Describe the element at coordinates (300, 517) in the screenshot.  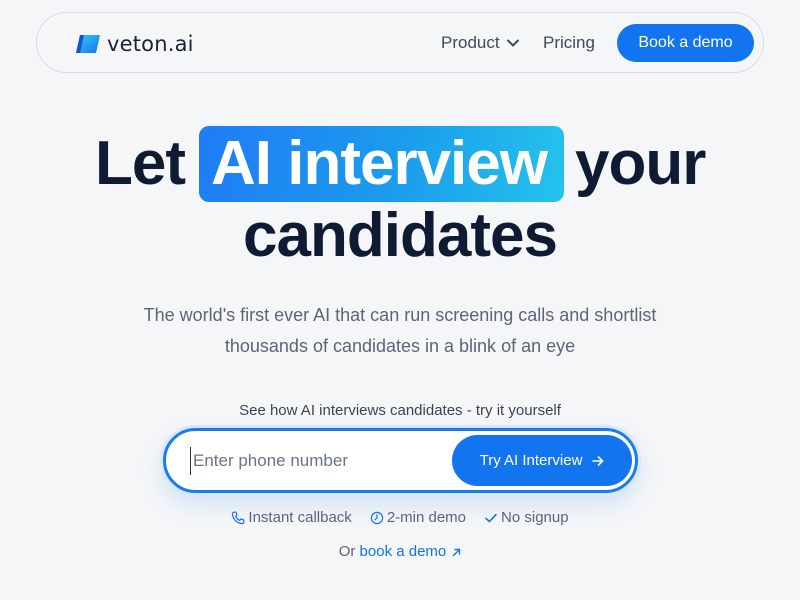
I see `feature-label: Instant callback` at that location.